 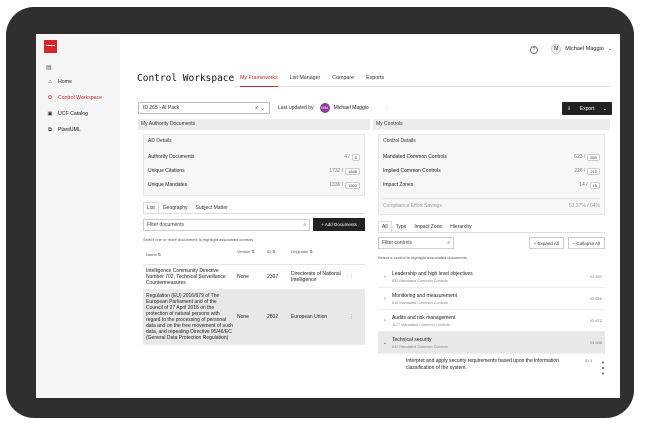 I want to click on user-name: Michael Maggio, so click(x=584, y=49).